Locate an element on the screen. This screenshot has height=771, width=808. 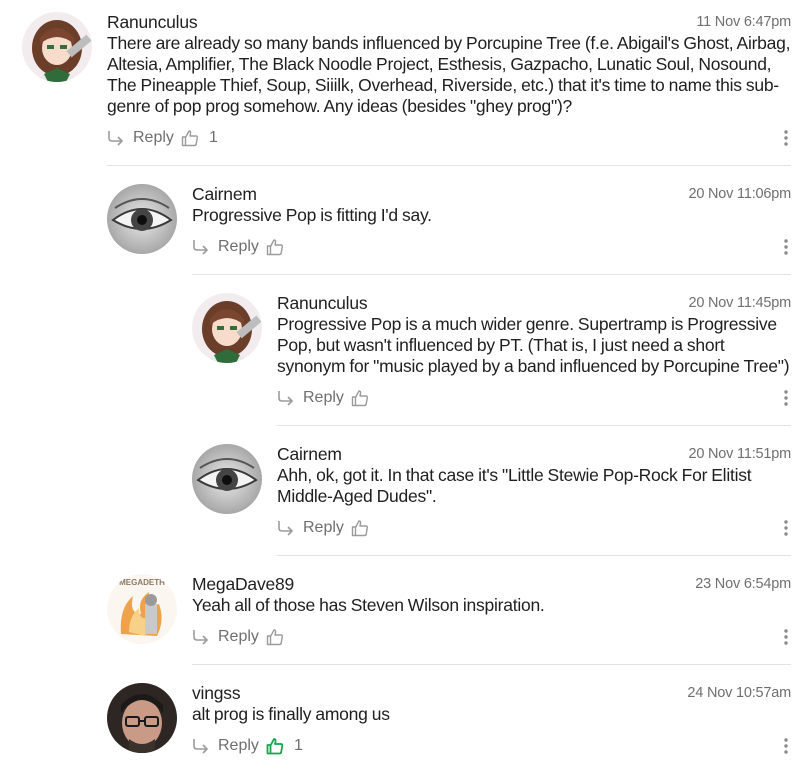
reply-label: Reply is located at coordinates (238, 745).